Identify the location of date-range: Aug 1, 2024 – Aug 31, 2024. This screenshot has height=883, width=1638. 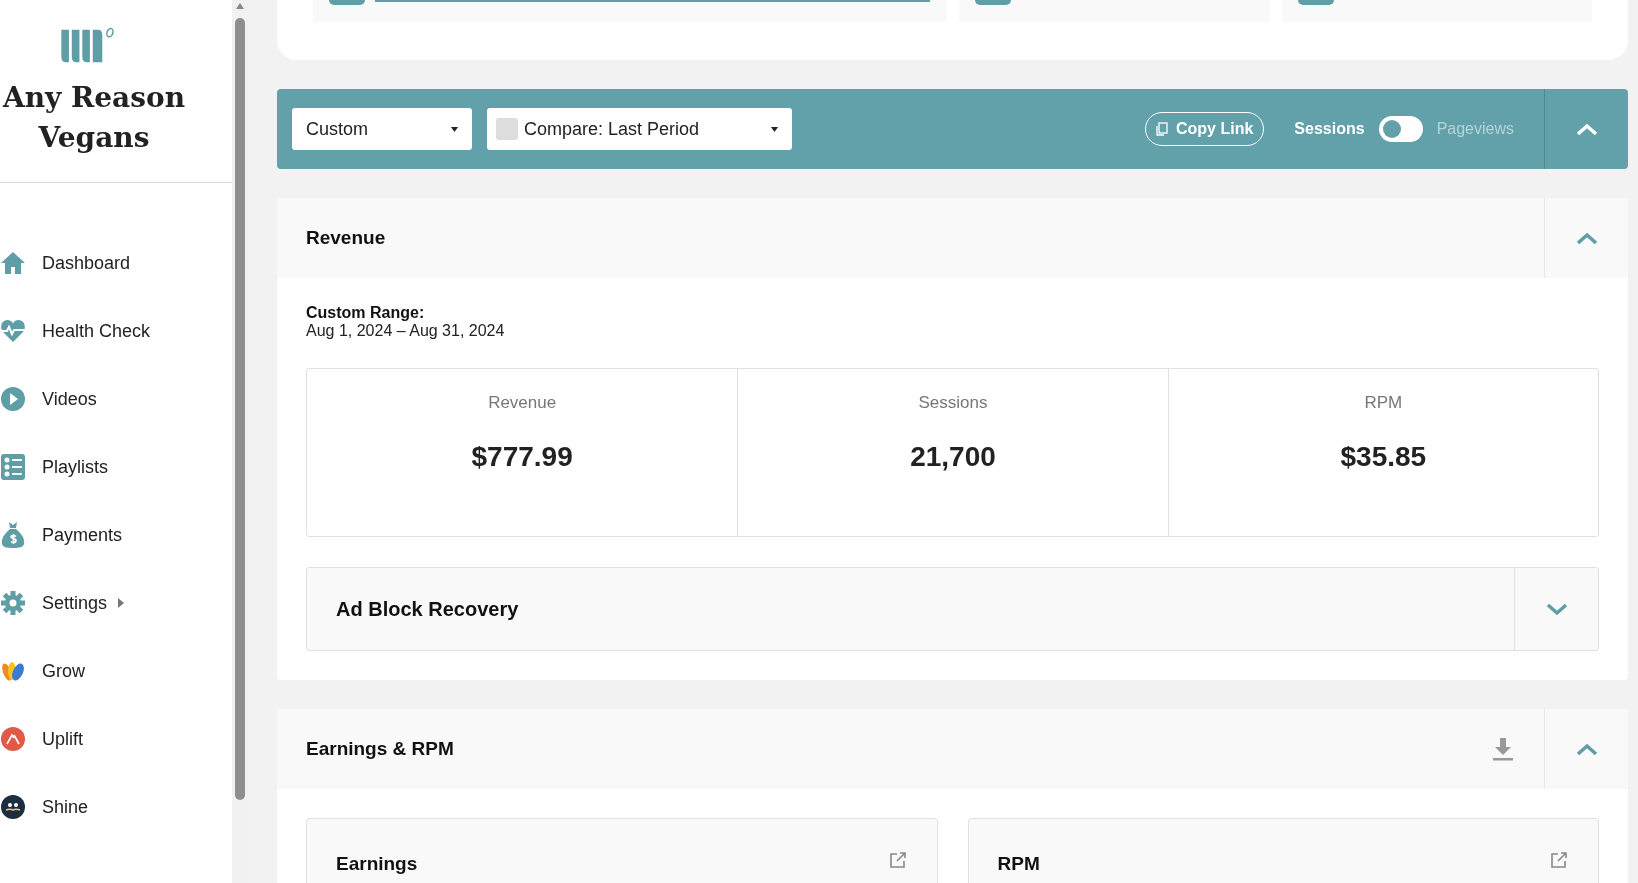
(406, 331).